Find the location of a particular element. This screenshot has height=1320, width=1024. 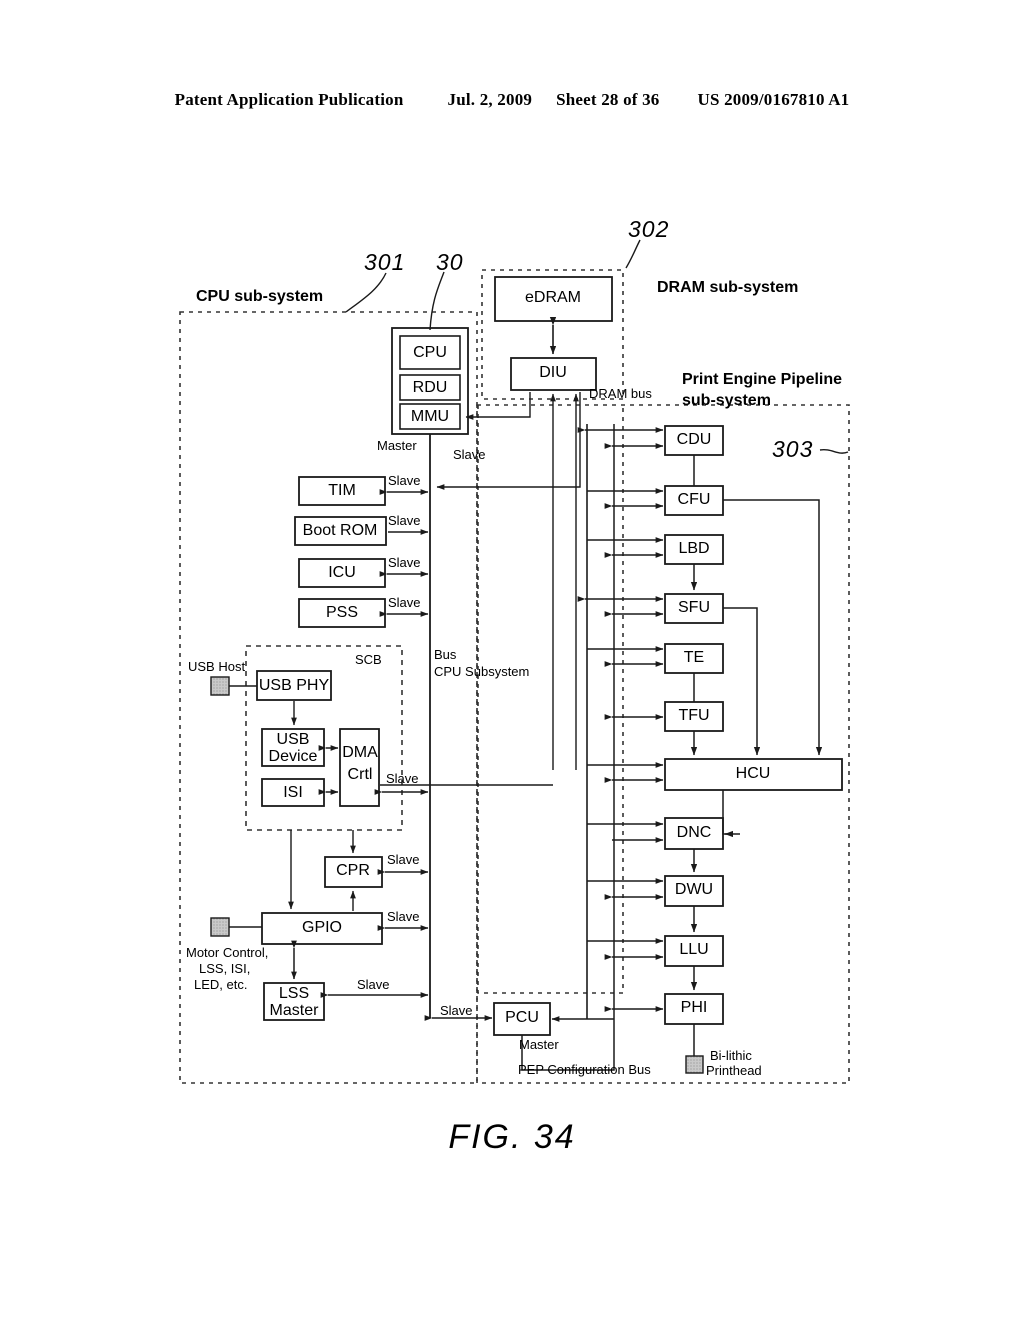

label-edram: eDRAM is located at coordinates (553, 297).